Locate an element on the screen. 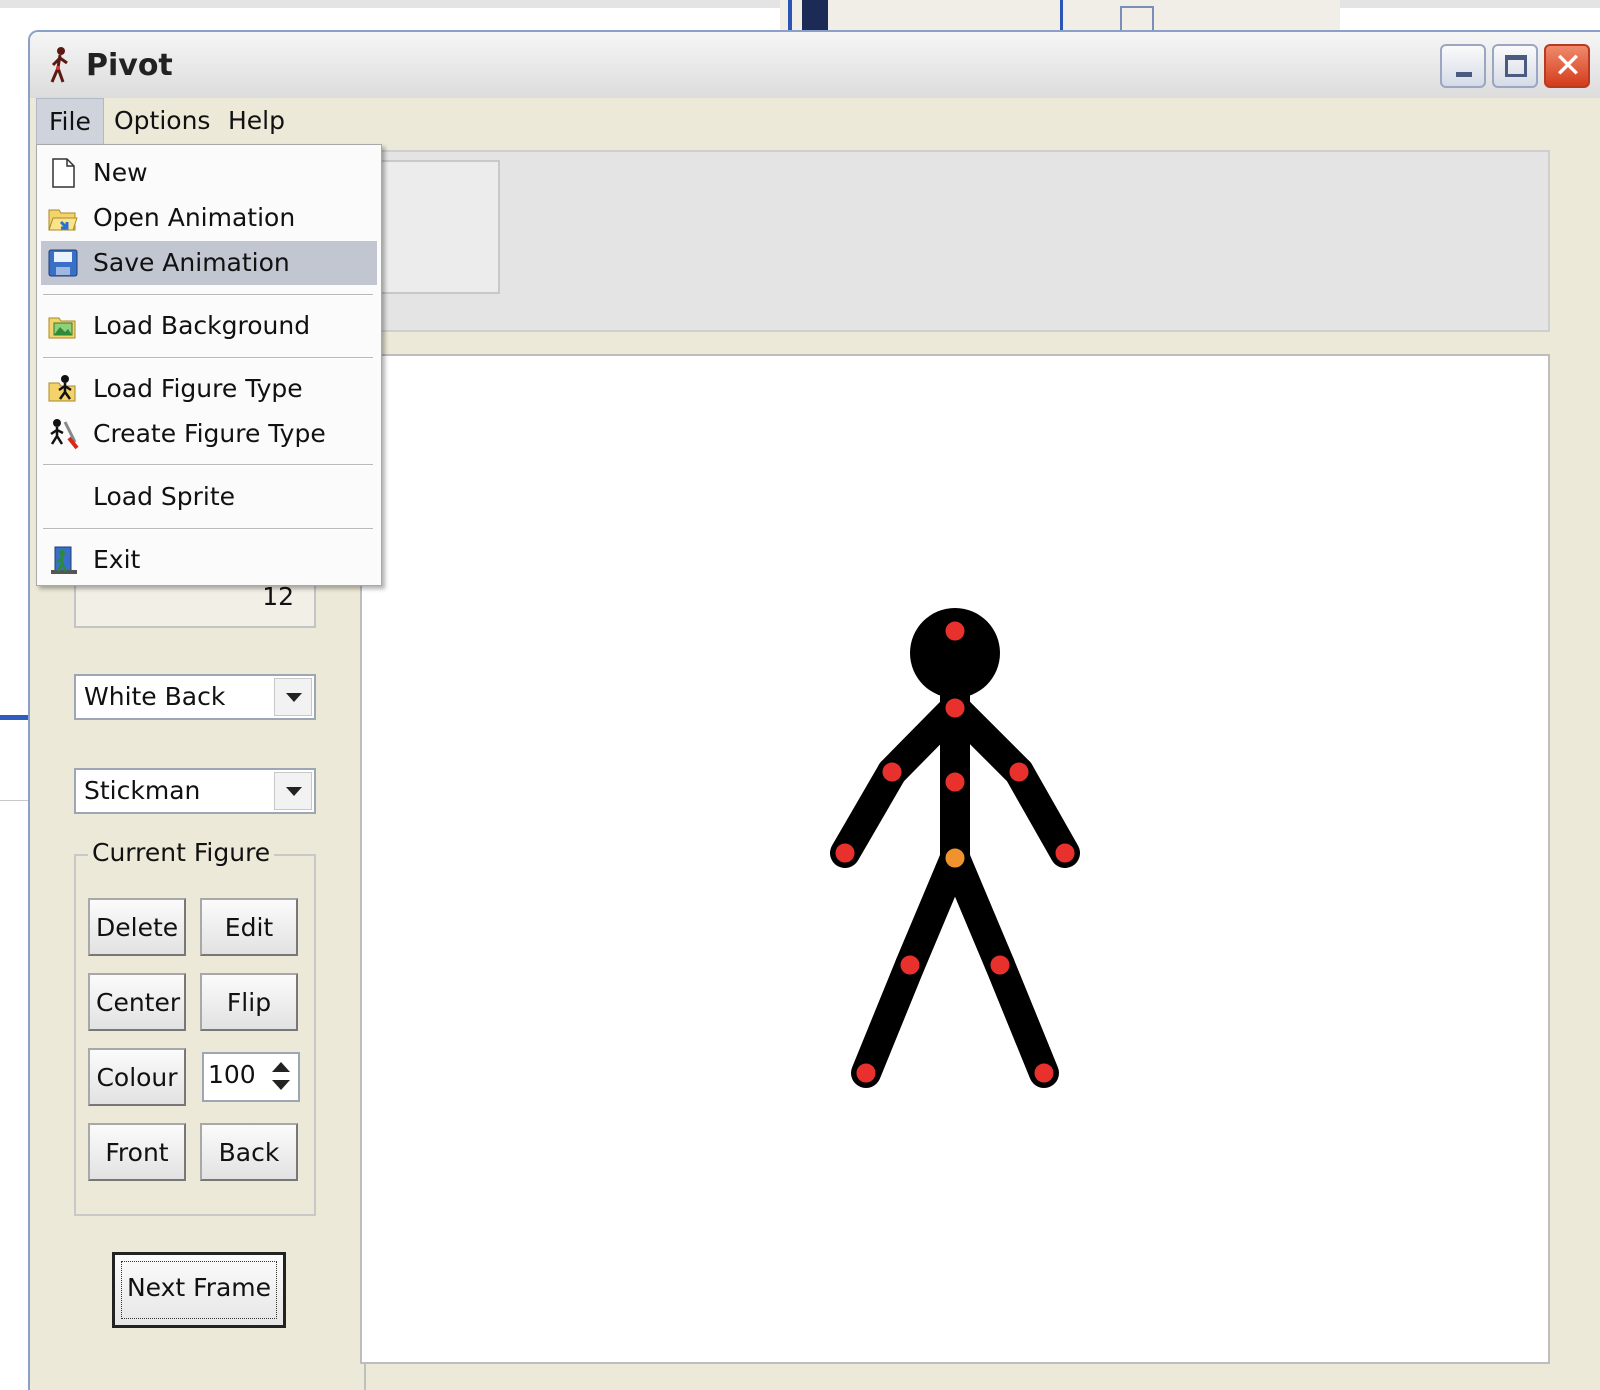  background-select-value: White Back is located at coordinates (155, 696).